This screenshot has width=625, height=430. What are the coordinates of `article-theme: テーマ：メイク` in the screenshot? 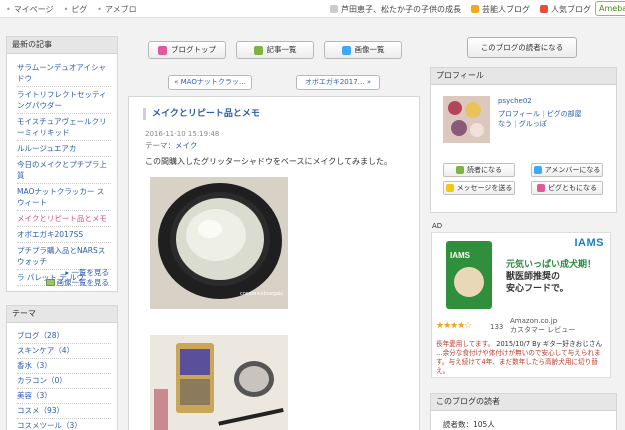 It's located at (171, 145).